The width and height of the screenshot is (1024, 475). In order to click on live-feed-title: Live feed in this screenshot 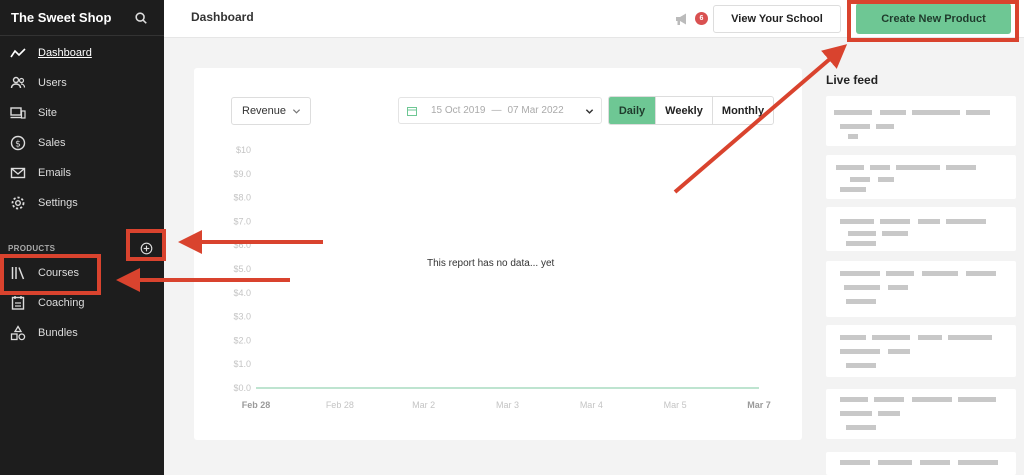, I will do `click(852, 80)`.